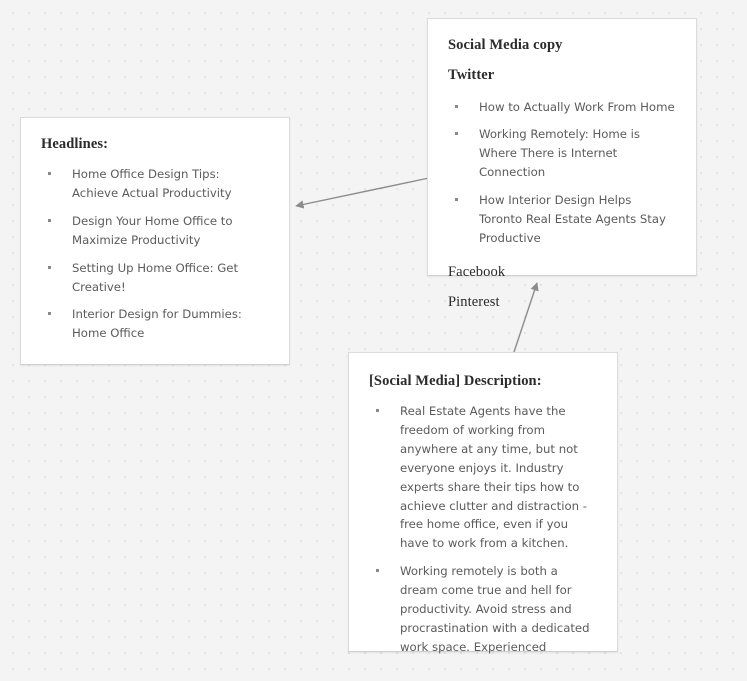 The height and width of the screenshot is (681, 747). I want to click on social-media-pinterest-heading: Pinterest, so click(474, 301).